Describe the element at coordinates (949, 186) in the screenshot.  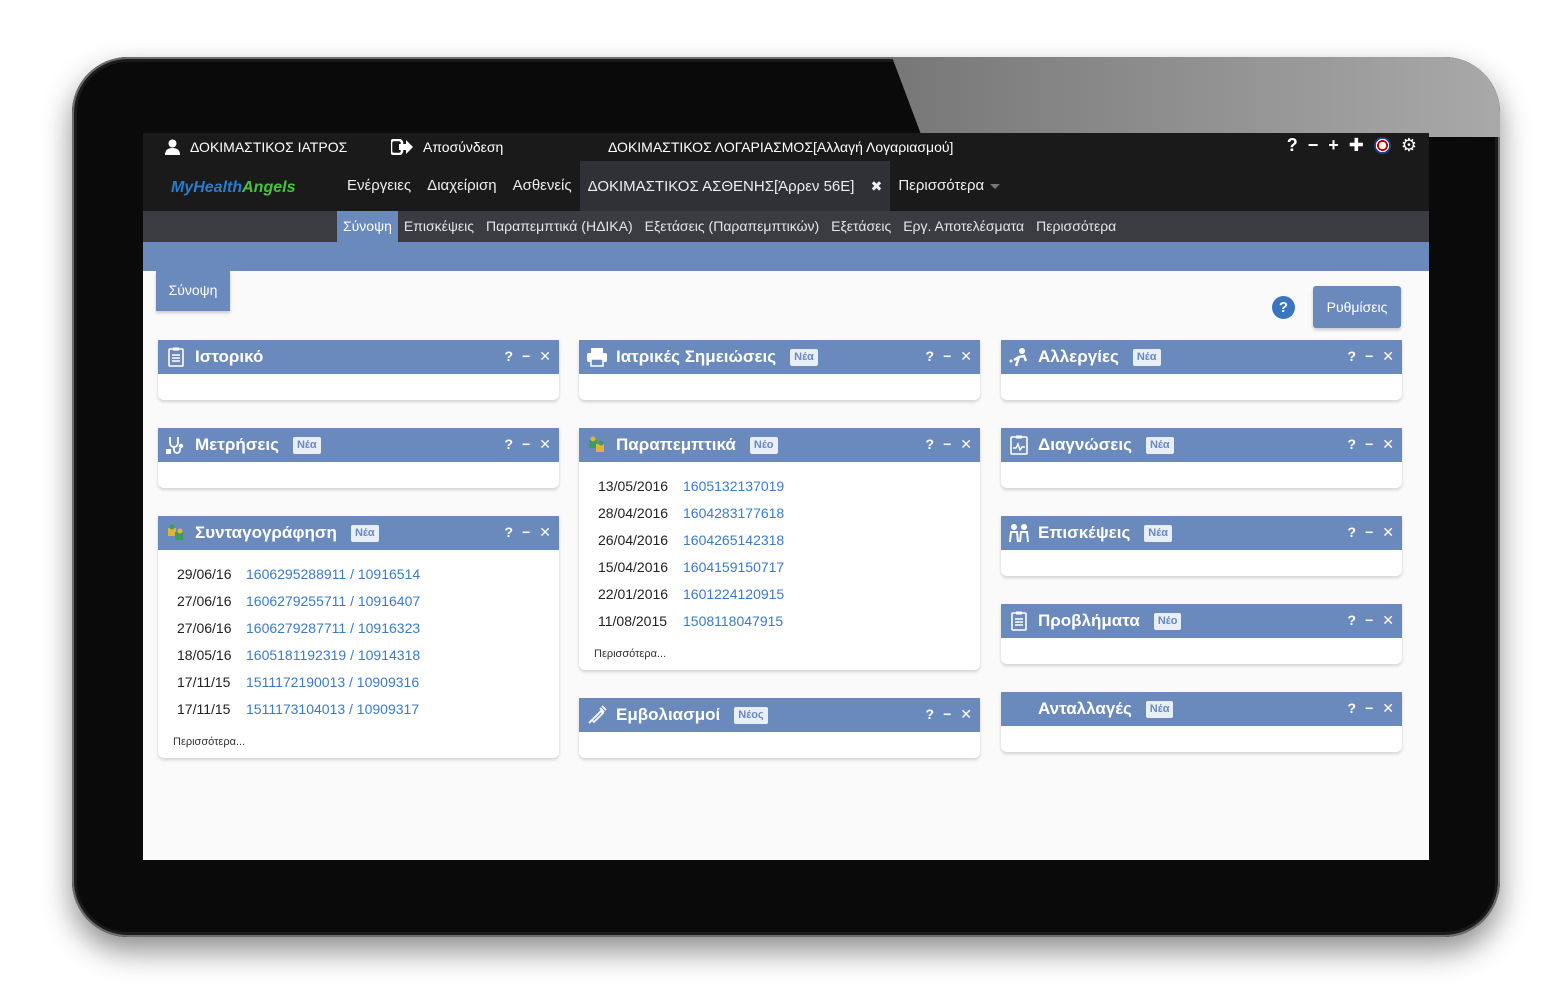
I see `nav-item-more: Περισσότερα` at that location.